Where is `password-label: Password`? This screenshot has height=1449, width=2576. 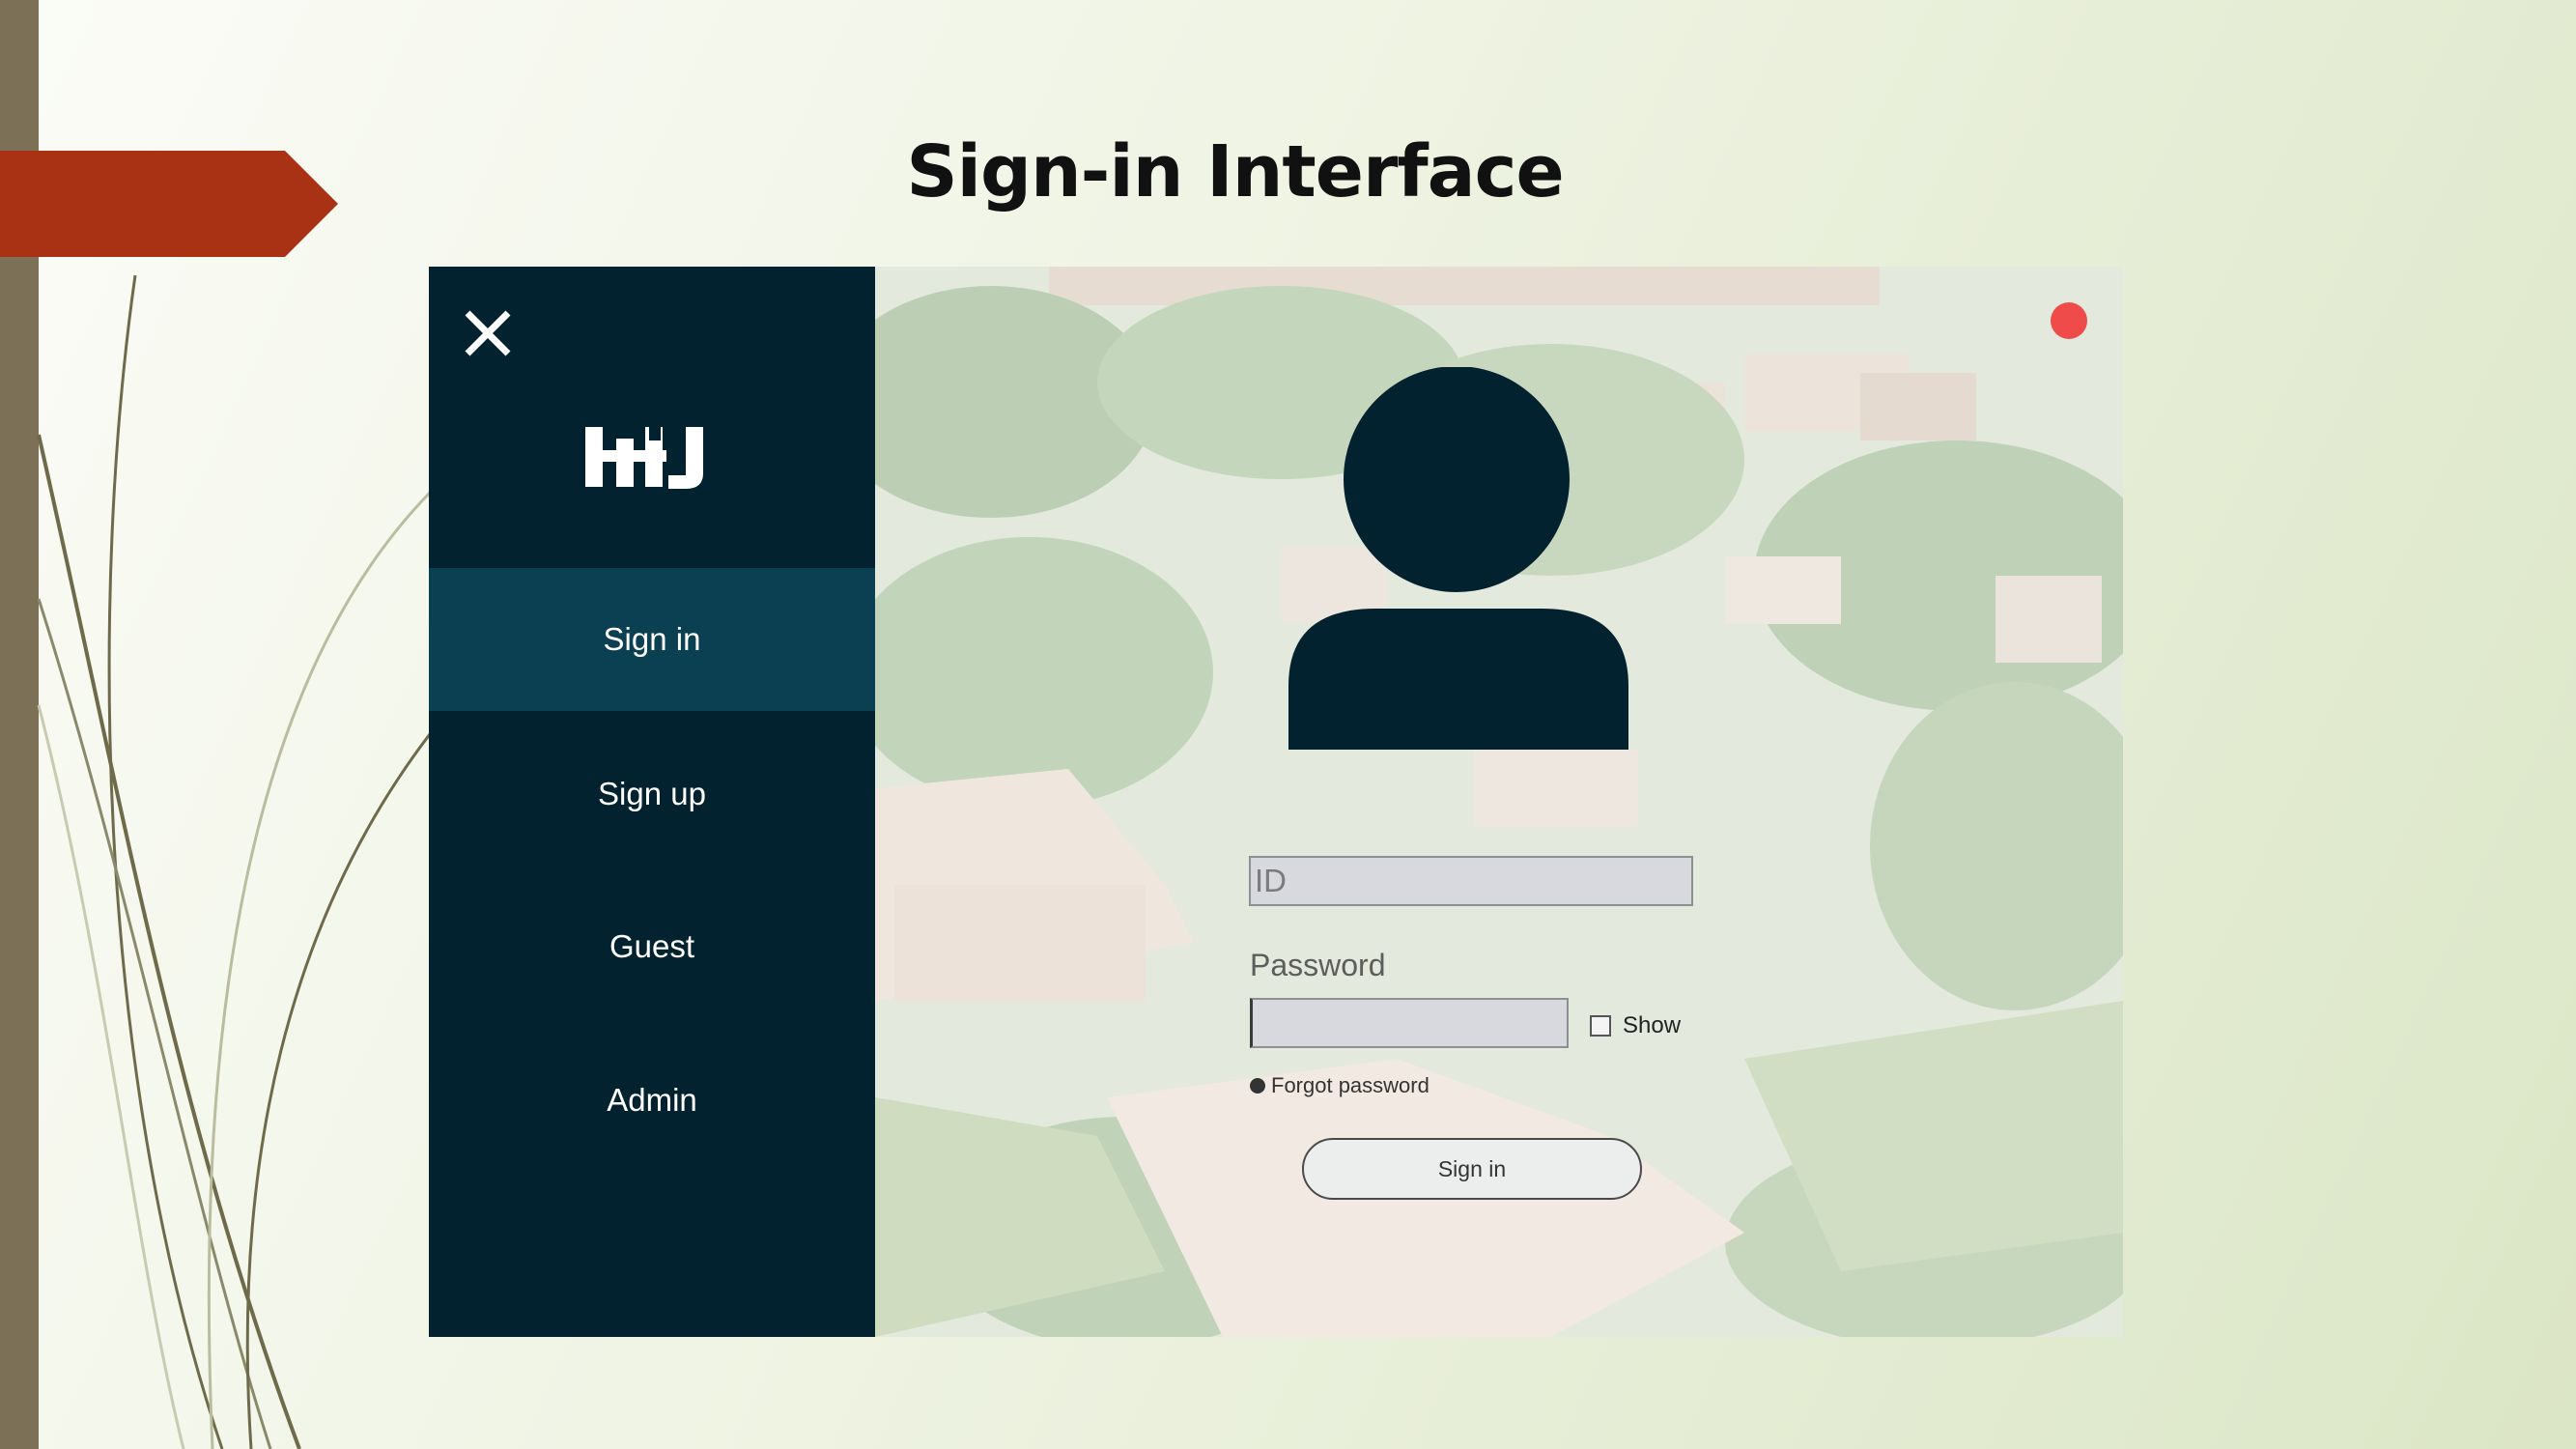
password-label: Password is located at coordinates (1318, 965).